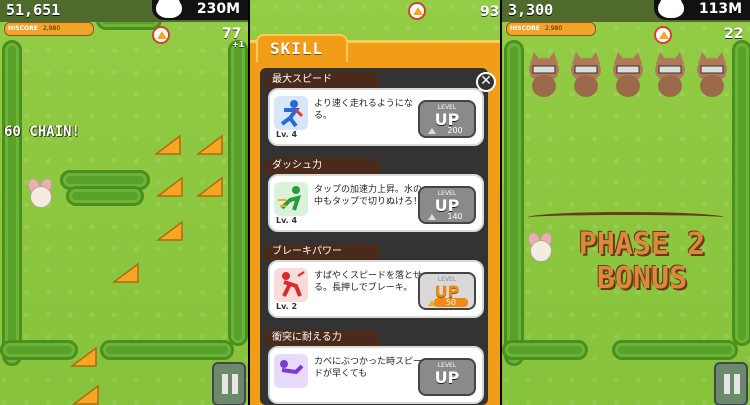  Describe the element at coordinates (291, 199) in the screenshot. I see `dash-icon` at that location.